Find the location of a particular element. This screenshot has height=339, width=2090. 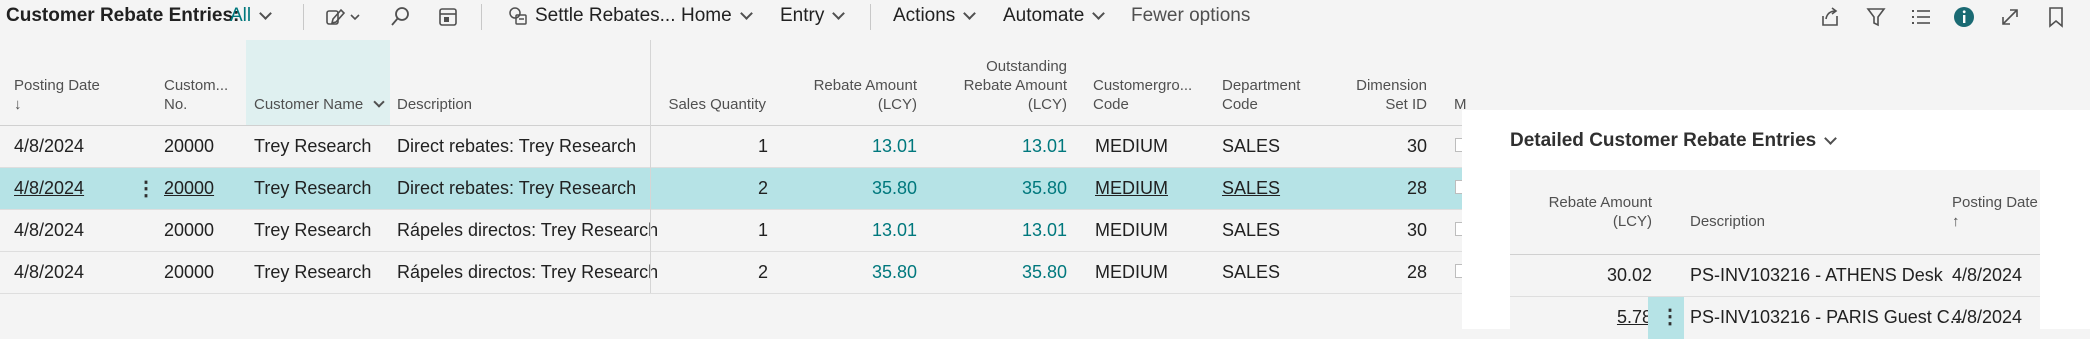

factbox-header-rebate-amount: Rebate Amount (LCY) is located at coordinates (1586, 212).